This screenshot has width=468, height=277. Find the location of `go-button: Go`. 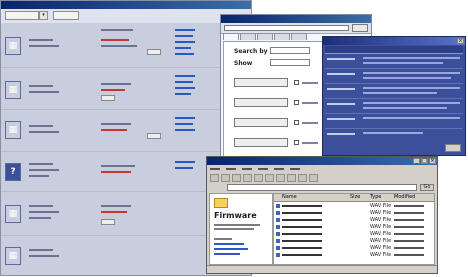

go-button: Go is located at coordinates (427, 187).